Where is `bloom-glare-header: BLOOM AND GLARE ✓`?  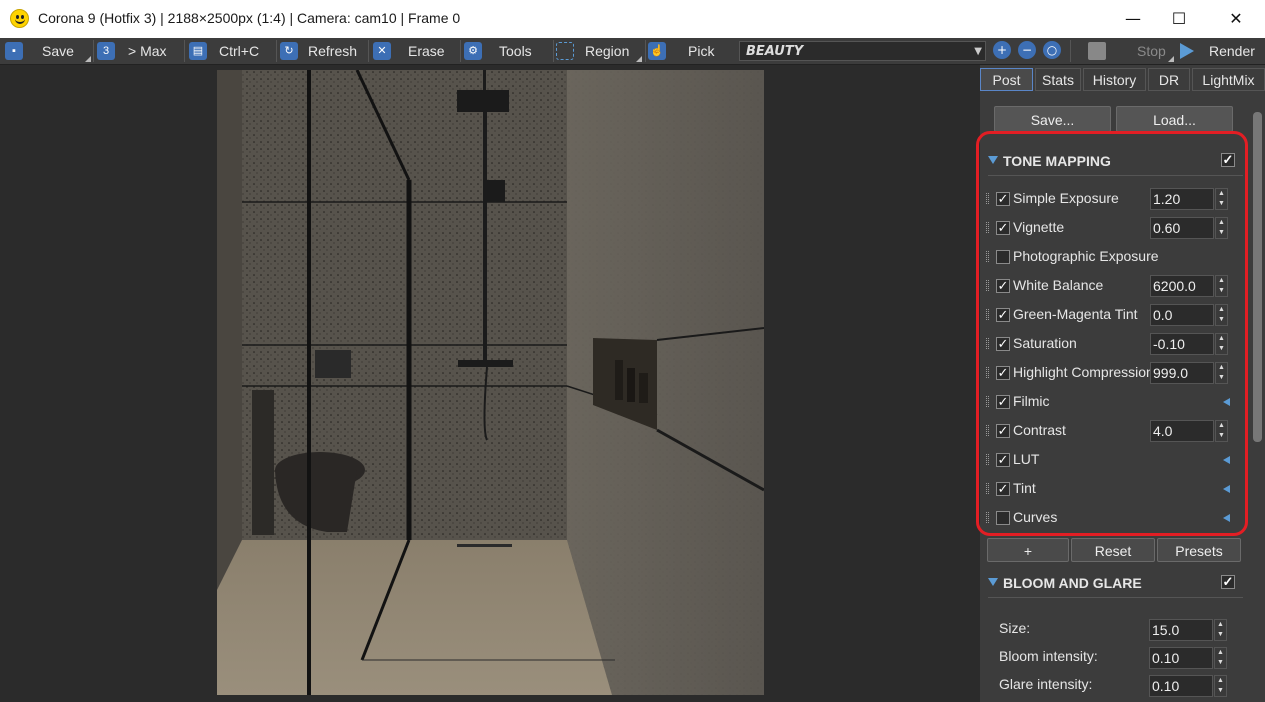
bloom-glare-header: BLOOM AND GLARE ✓ is located at coordinates (1115, 585).